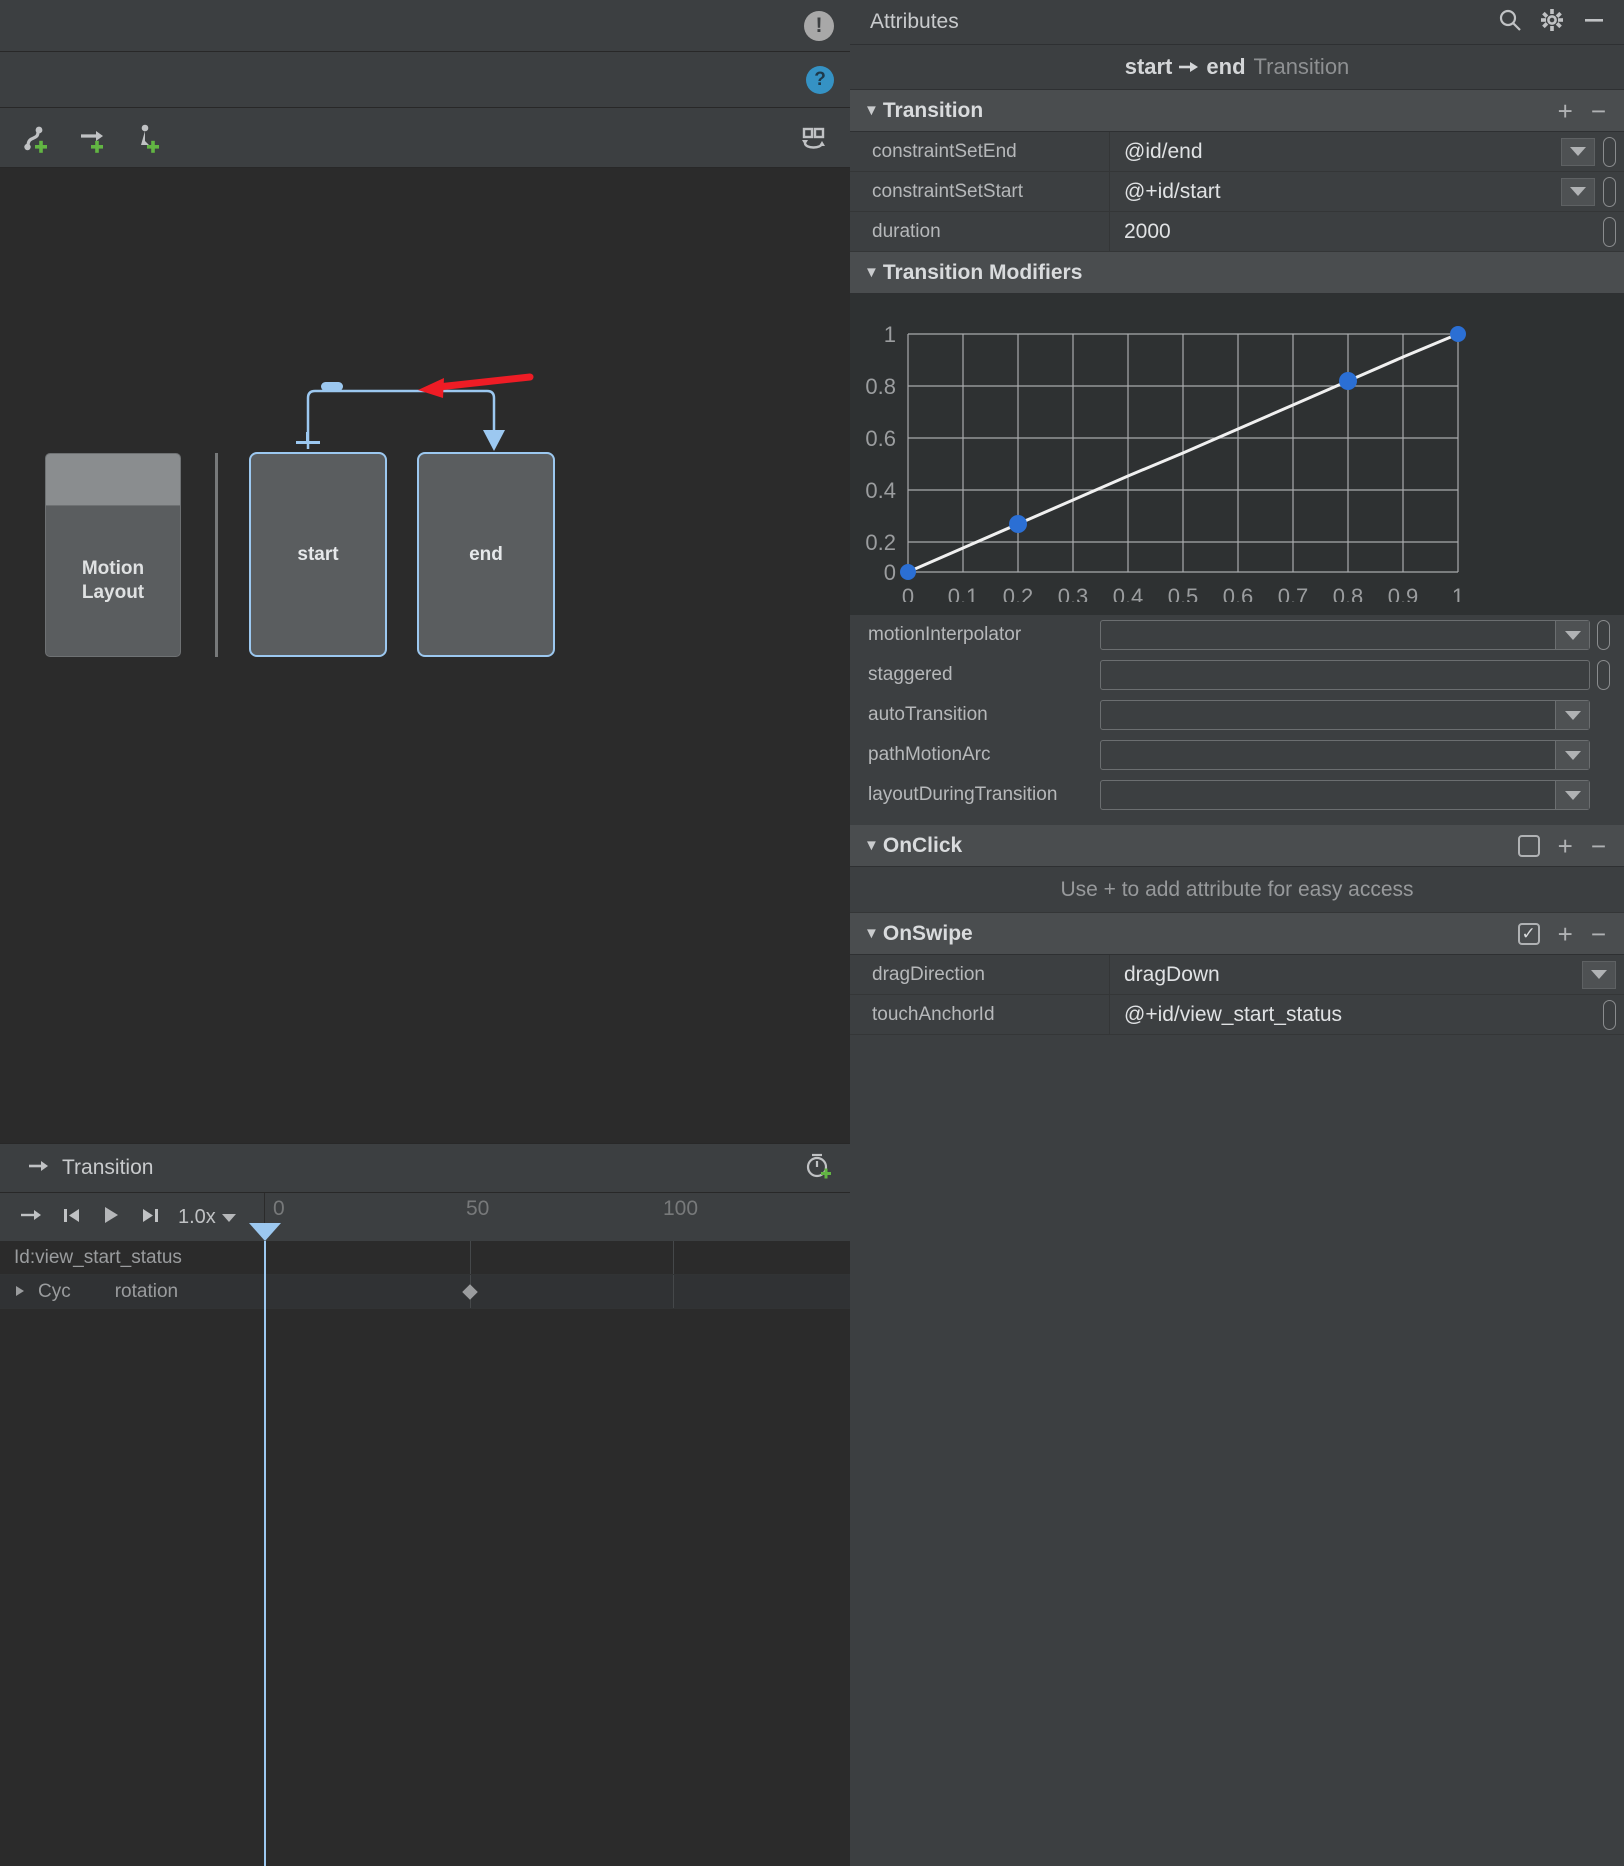 The image size is (1624, 1866). Describe the element at coordinates (813, 138) in the screenshot. I see `refresh-icon` at that location.